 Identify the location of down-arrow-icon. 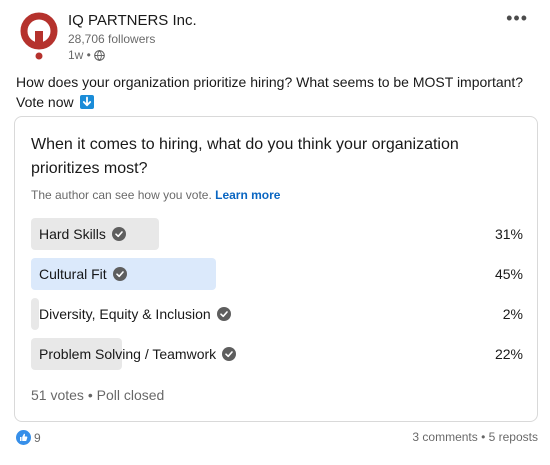
(86, 102).